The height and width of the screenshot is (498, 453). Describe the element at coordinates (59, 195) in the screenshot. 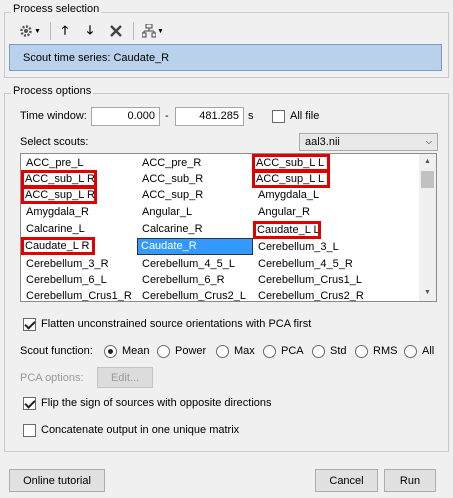

I see `scout-item: ACC_sup_L R` at that location.